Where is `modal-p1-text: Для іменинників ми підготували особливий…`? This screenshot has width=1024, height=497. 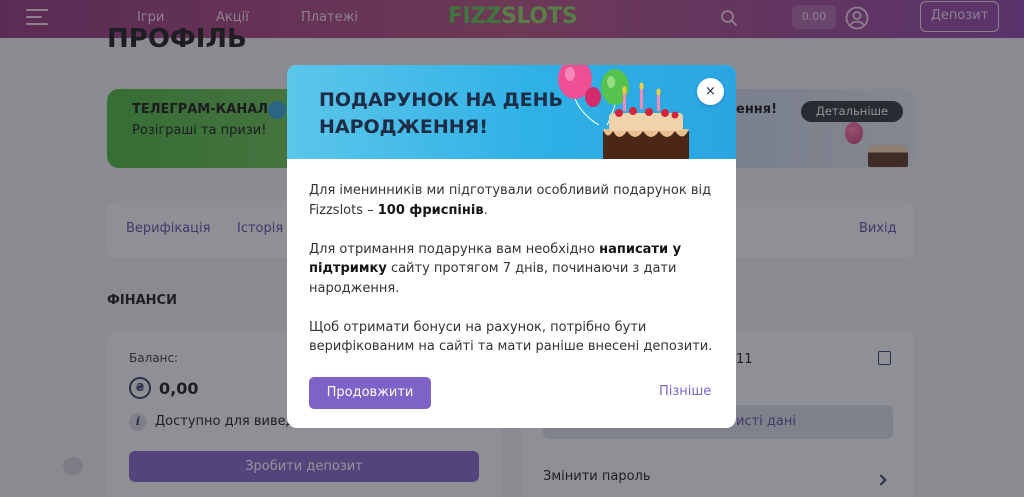 modal-p1-text: Для іменинників ми підготували особливий… is located at coordinates (510, 200).